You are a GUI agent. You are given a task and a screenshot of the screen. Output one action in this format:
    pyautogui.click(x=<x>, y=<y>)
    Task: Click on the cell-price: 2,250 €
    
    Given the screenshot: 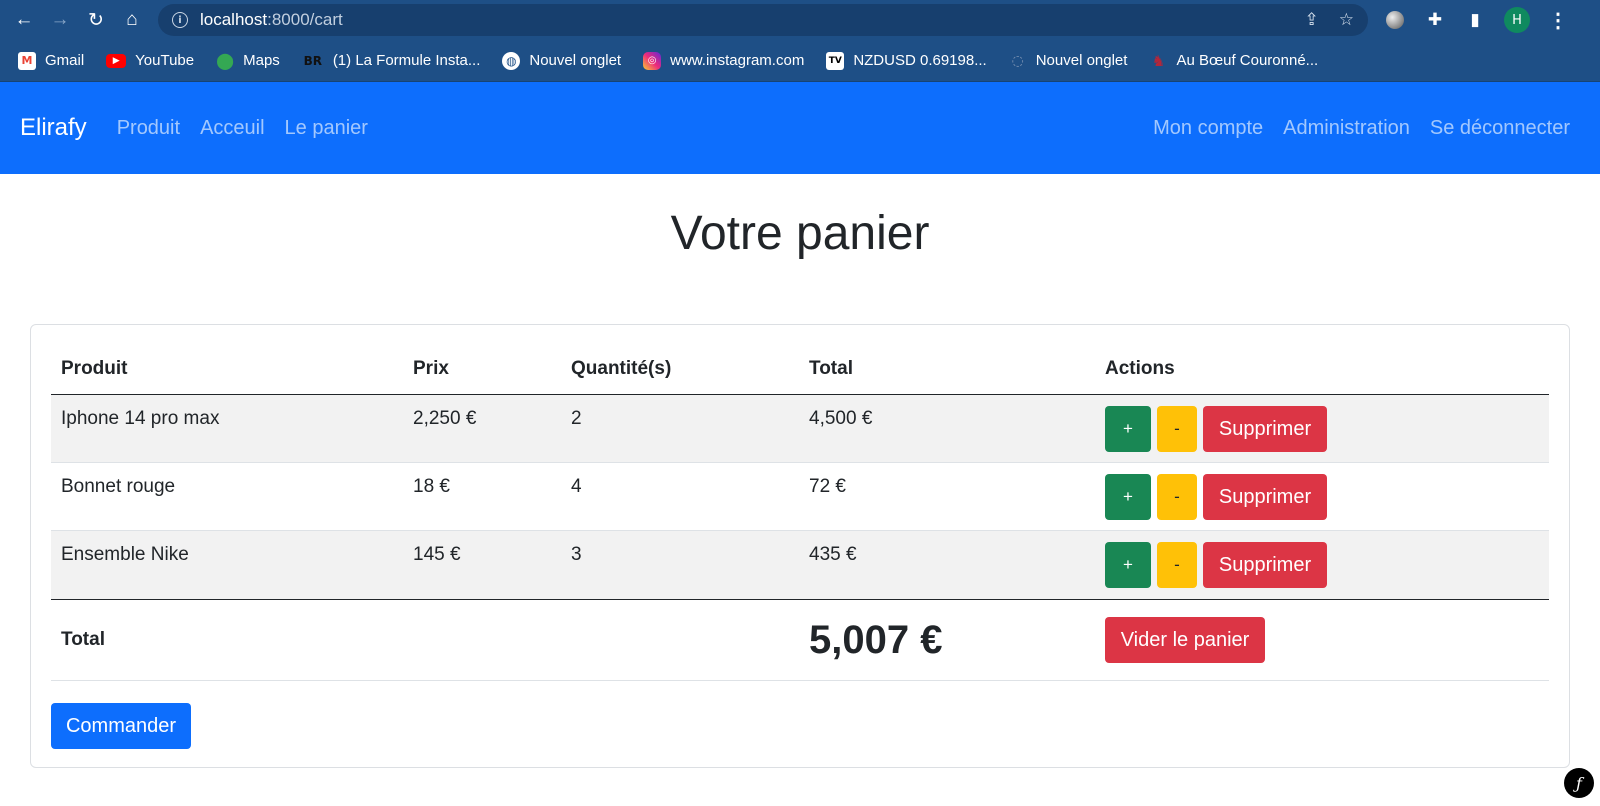 What is the action you would take?
    pyautogui.click(x=445, y=418)
    